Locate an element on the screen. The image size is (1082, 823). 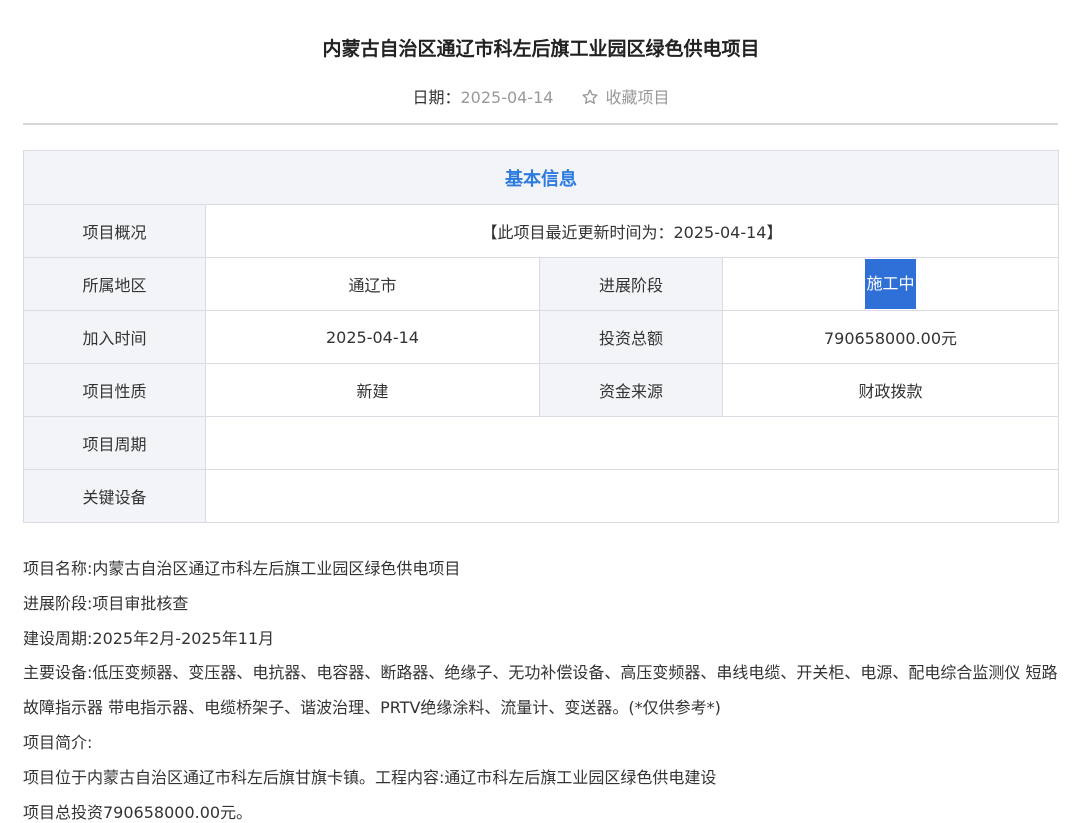
region-label: 所属地区 is located at coordinates (114, 284).